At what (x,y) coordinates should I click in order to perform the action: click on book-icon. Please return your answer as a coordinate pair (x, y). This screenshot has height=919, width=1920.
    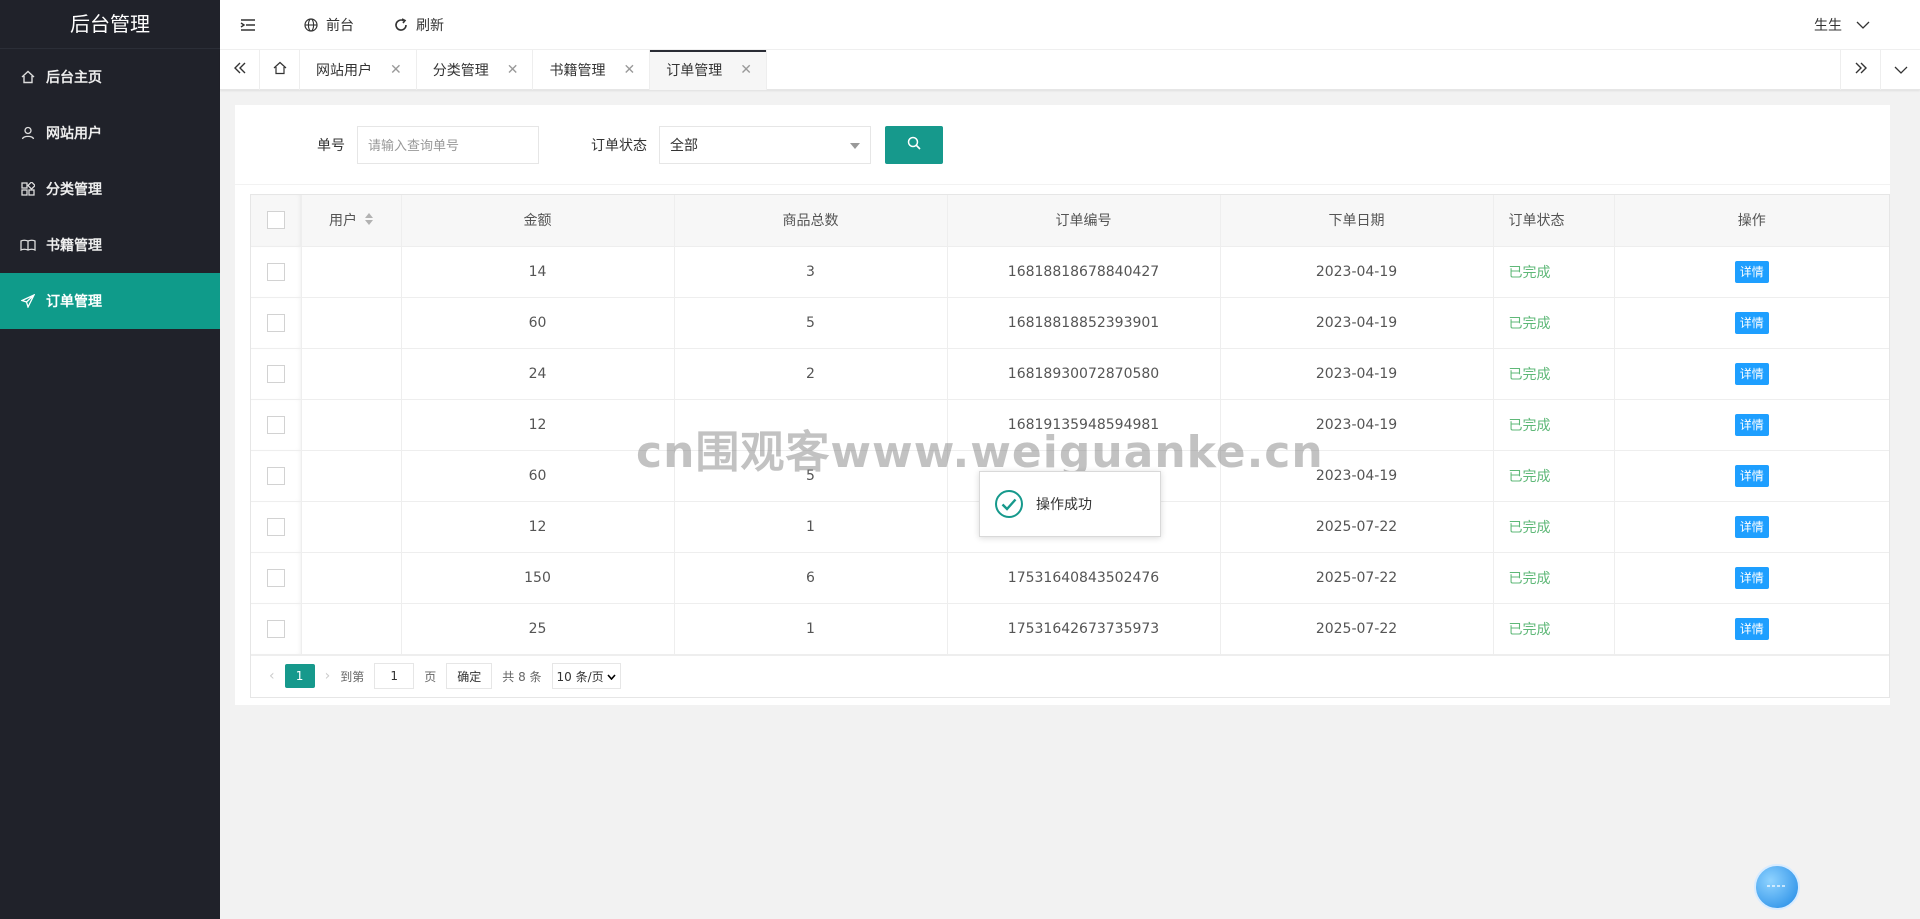
    Looking at the image, I should click on (28, 245).